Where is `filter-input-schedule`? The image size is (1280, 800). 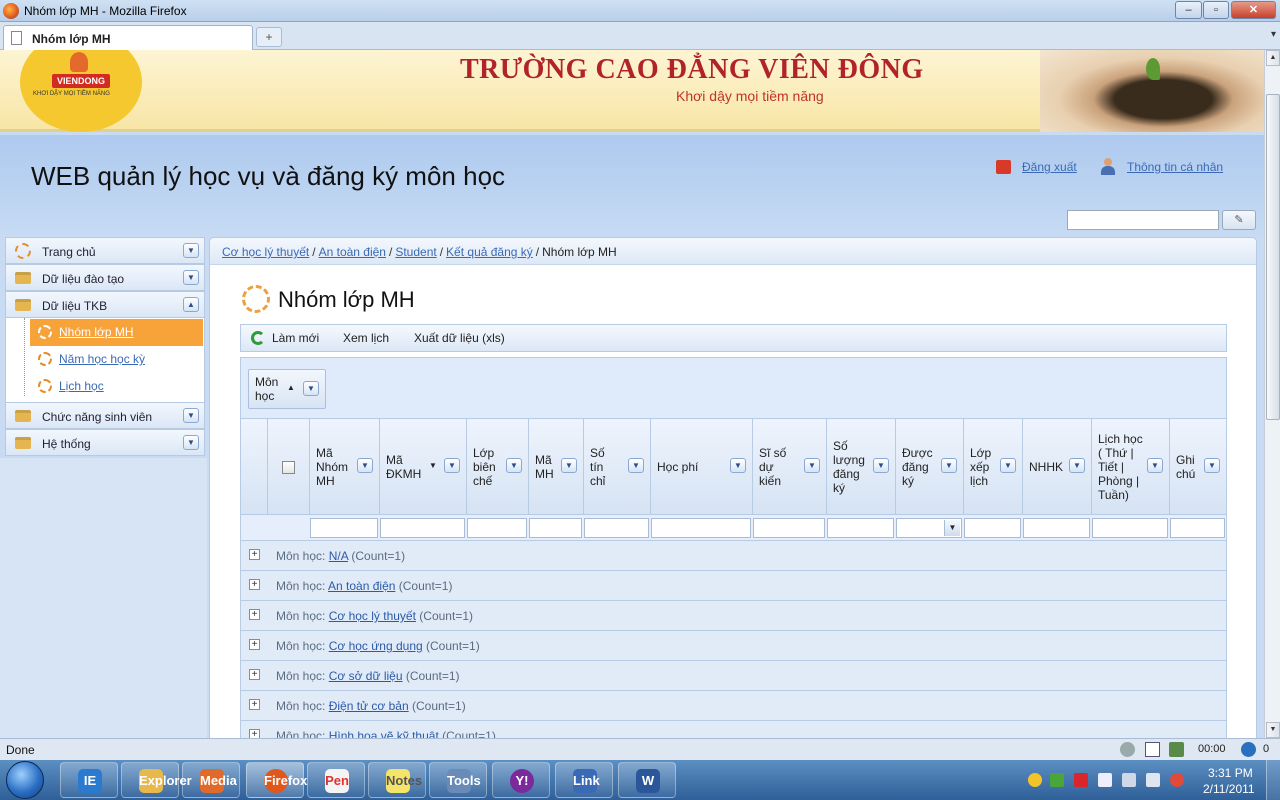 filter-input-schedule is located at coordinates (1130, 528).